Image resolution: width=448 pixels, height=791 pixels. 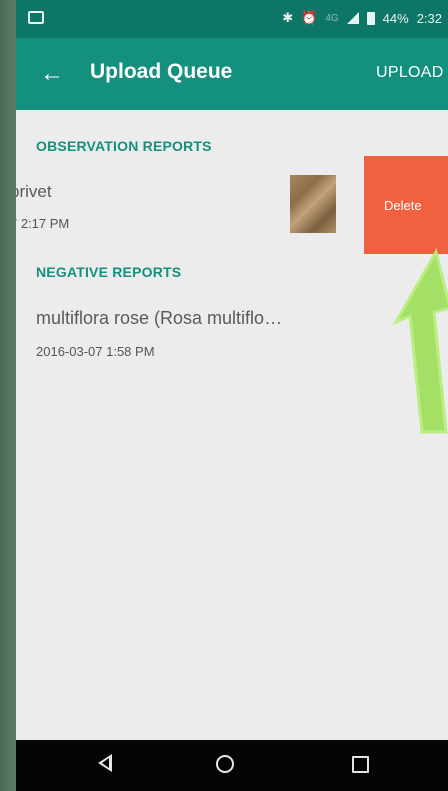 I want to click on delete-label: Delete, so click(x=403, y=205).